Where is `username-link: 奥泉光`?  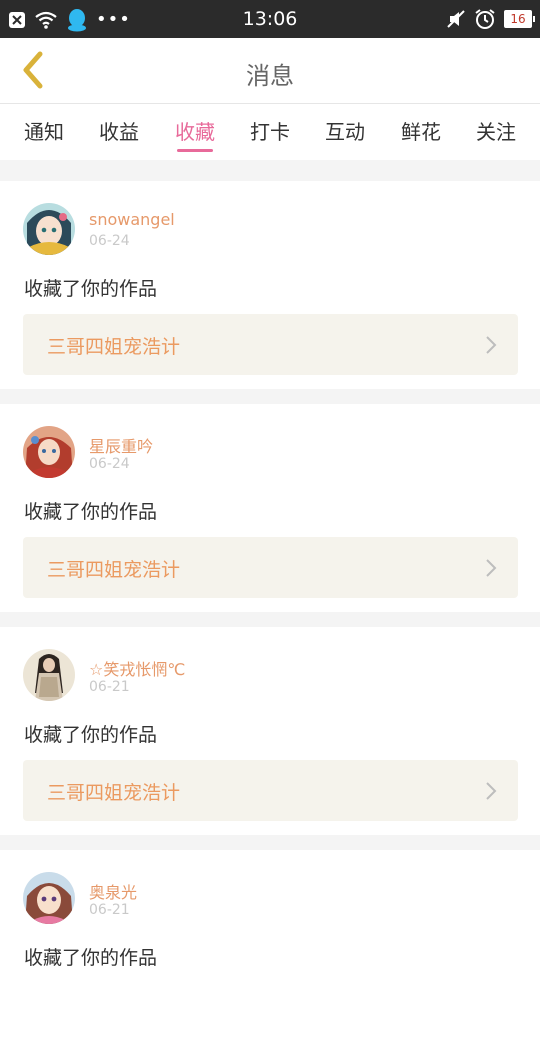
username-link: 奥泉光 is located at coordinates (113, 891).